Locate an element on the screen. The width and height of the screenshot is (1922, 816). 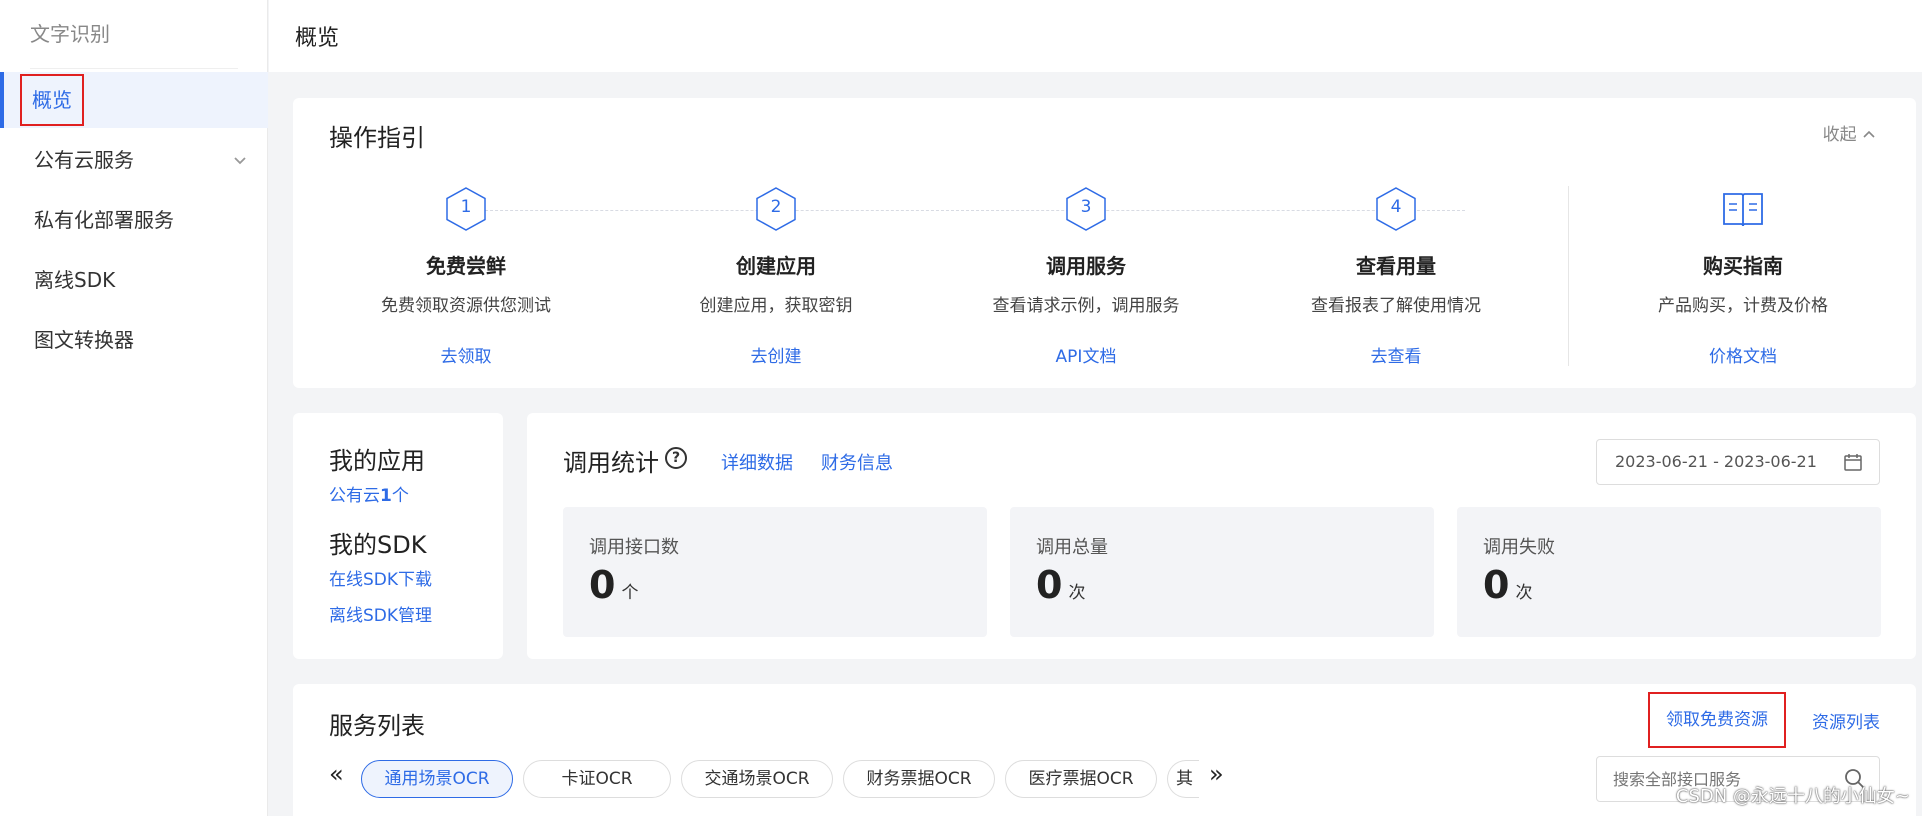
my-sdk-title: 我的SDK is located at coordinates (378, 545).